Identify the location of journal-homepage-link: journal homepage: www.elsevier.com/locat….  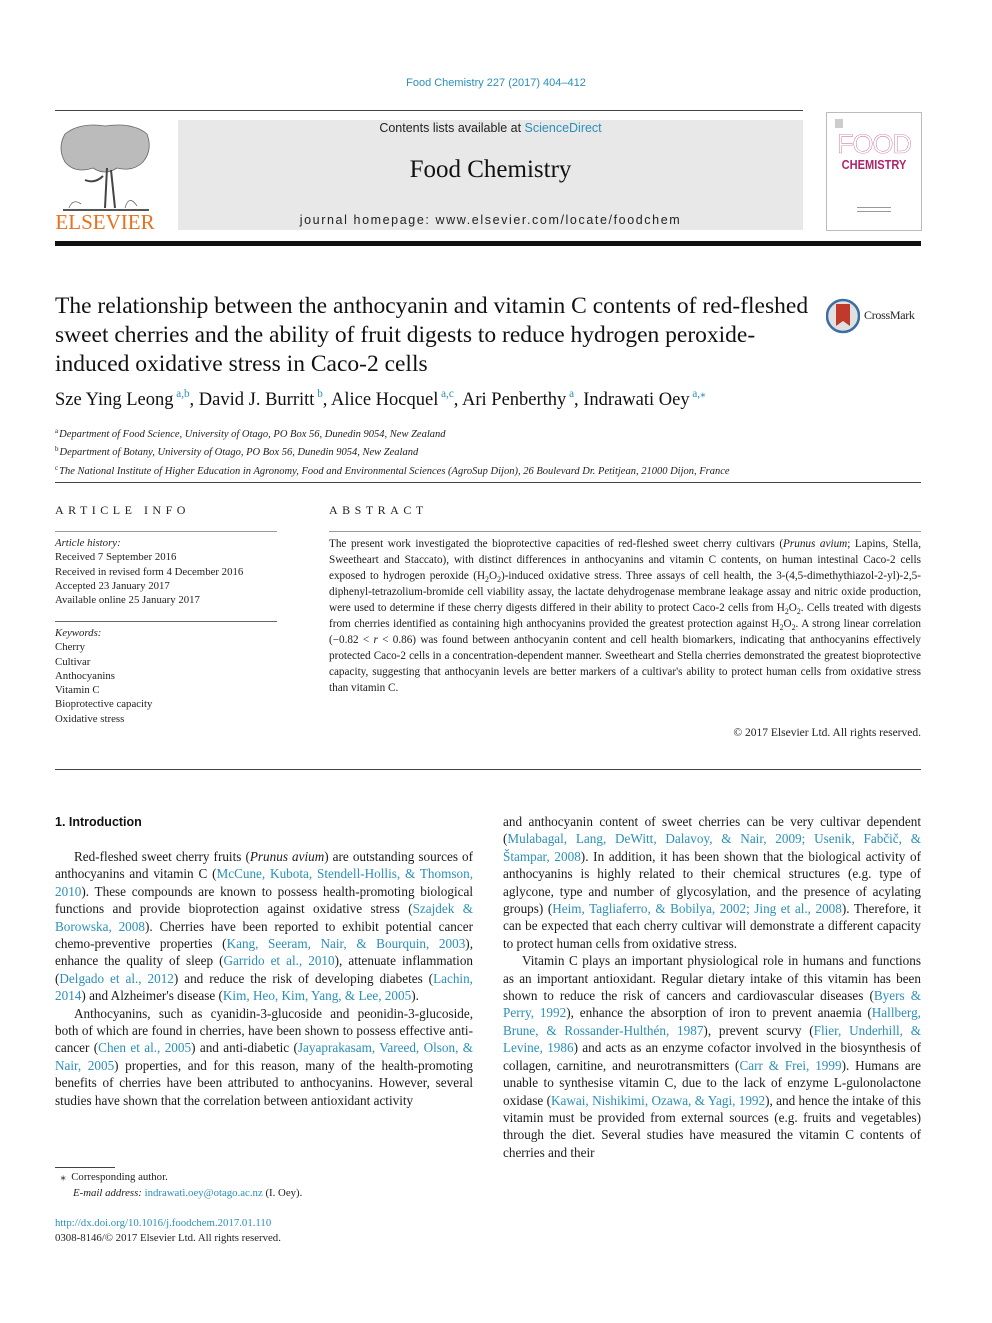
(490, 220).